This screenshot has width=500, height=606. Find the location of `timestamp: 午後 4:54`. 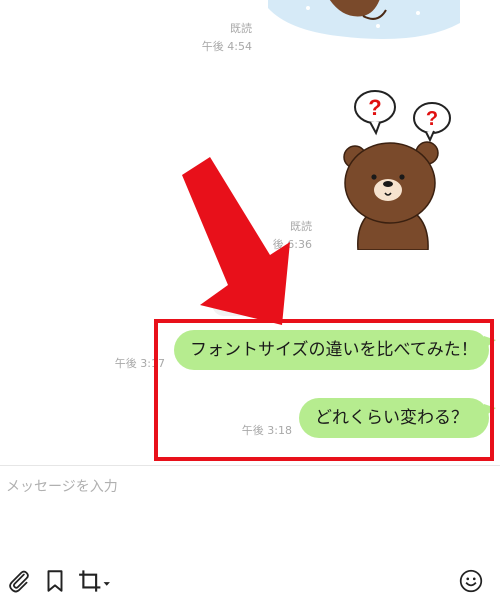

timestamp: 午後 4:54 is located at coordinates (226, 46).